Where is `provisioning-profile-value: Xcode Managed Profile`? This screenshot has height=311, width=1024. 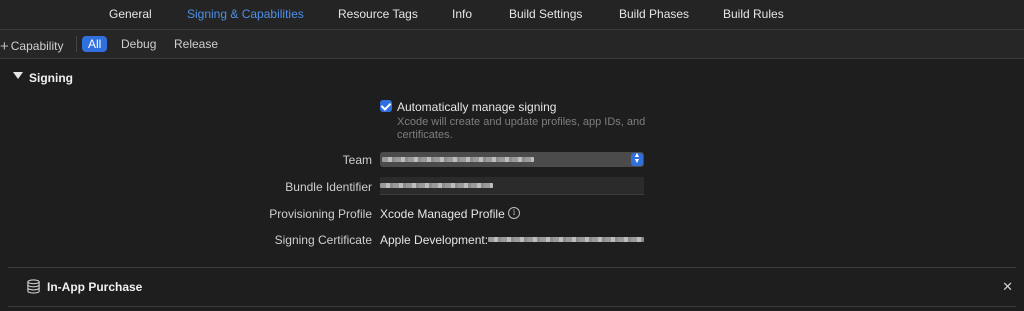
provisioning-profile-value: Xcode Managed Profile is located at coordinates (442, 214).